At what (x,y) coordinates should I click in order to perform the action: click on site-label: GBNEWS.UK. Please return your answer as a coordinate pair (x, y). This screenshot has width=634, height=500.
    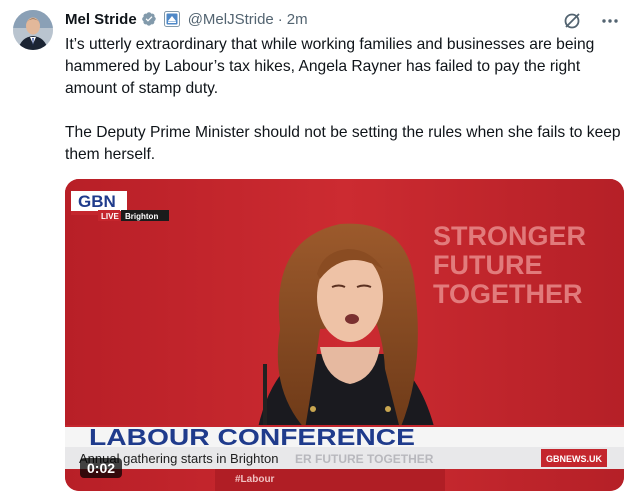
    Looking at the image, I should click on (574, 459).